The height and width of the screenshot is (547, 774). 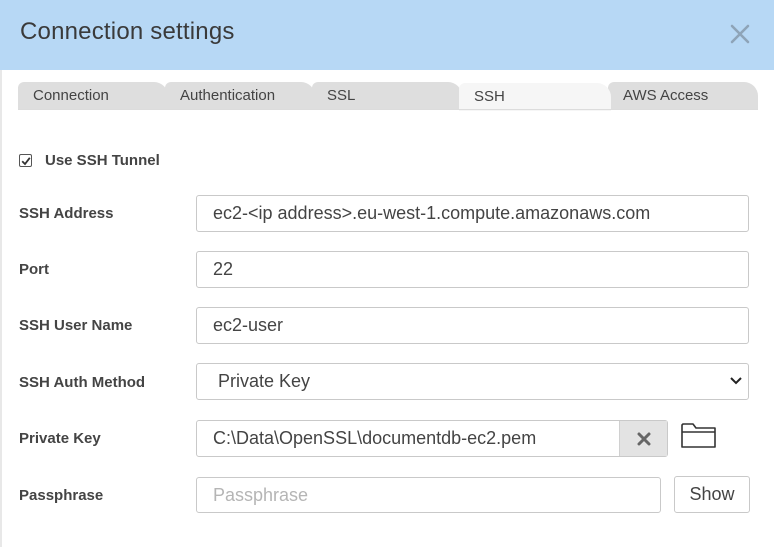 What do you see at coordinates (740, 34) in the screenshot?
I see `close-icon` at bounding box center [740, 34].